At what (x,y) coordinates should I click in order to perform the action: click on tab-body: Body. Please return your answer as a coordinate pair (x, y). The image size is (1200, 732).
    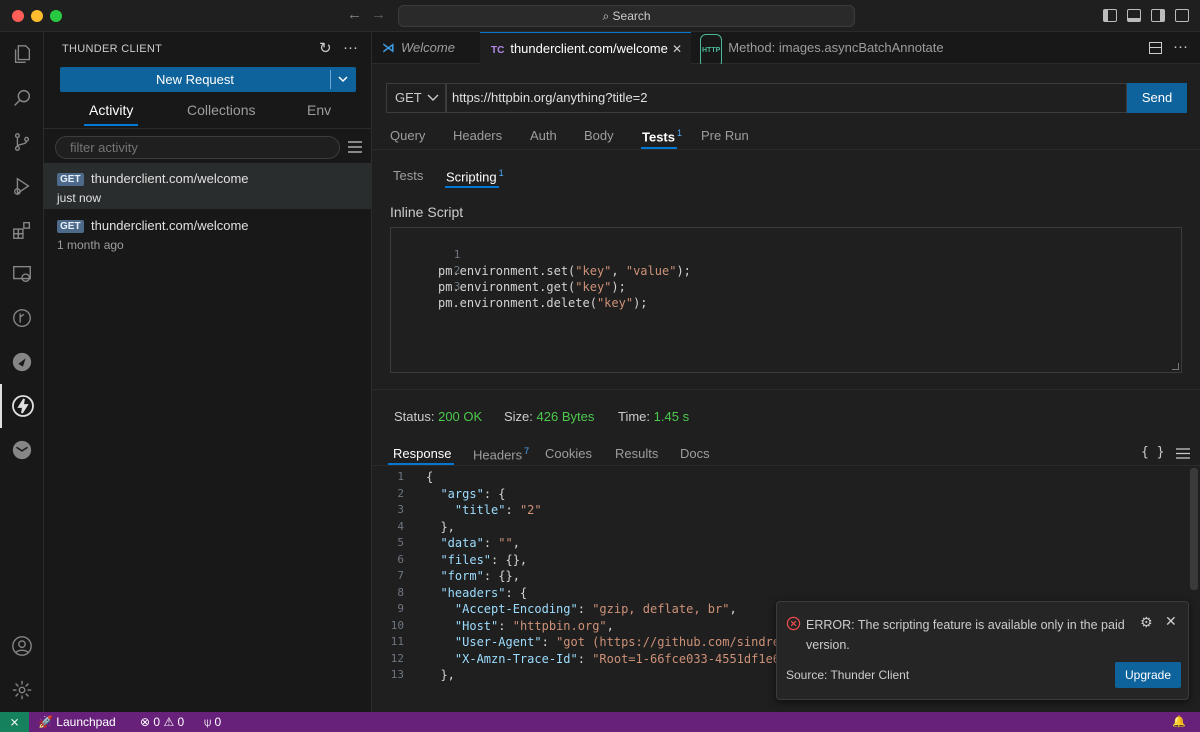
    Looking at the image, I should click on (599, 135).